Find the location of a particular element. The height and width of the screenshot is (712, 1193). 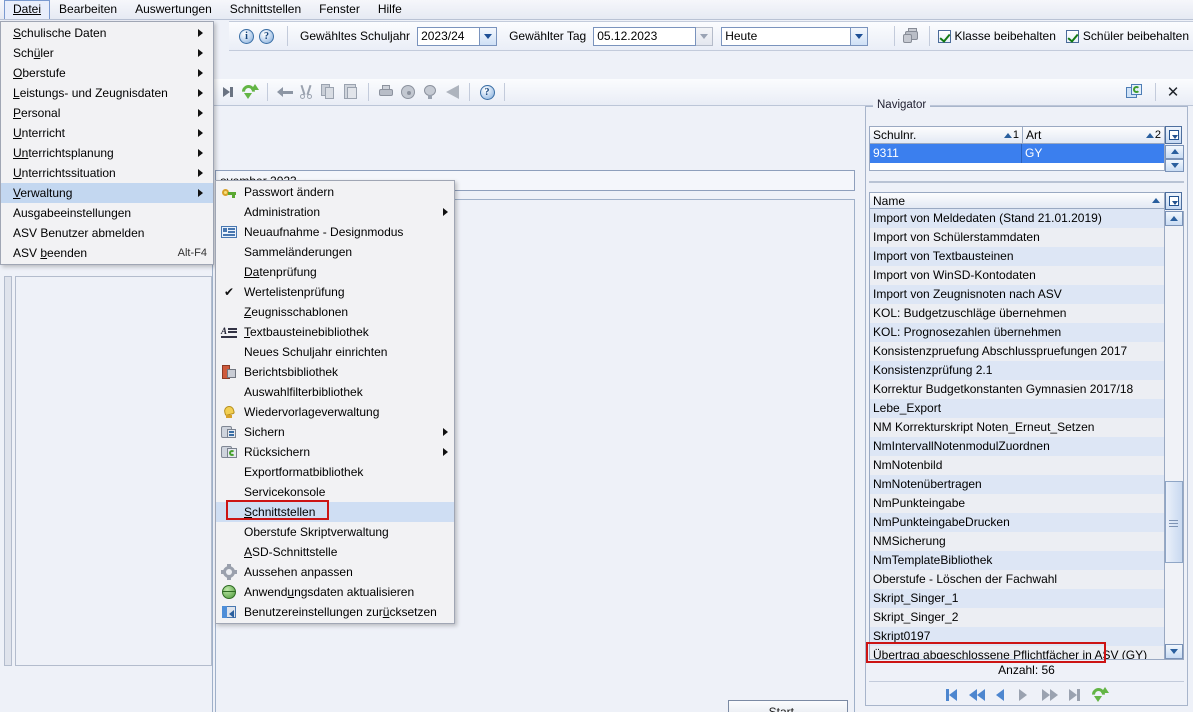

menu-item-wiedervorlageverwaltung: Wiedervorlageverwaltung is located at coordinates (335, 412).